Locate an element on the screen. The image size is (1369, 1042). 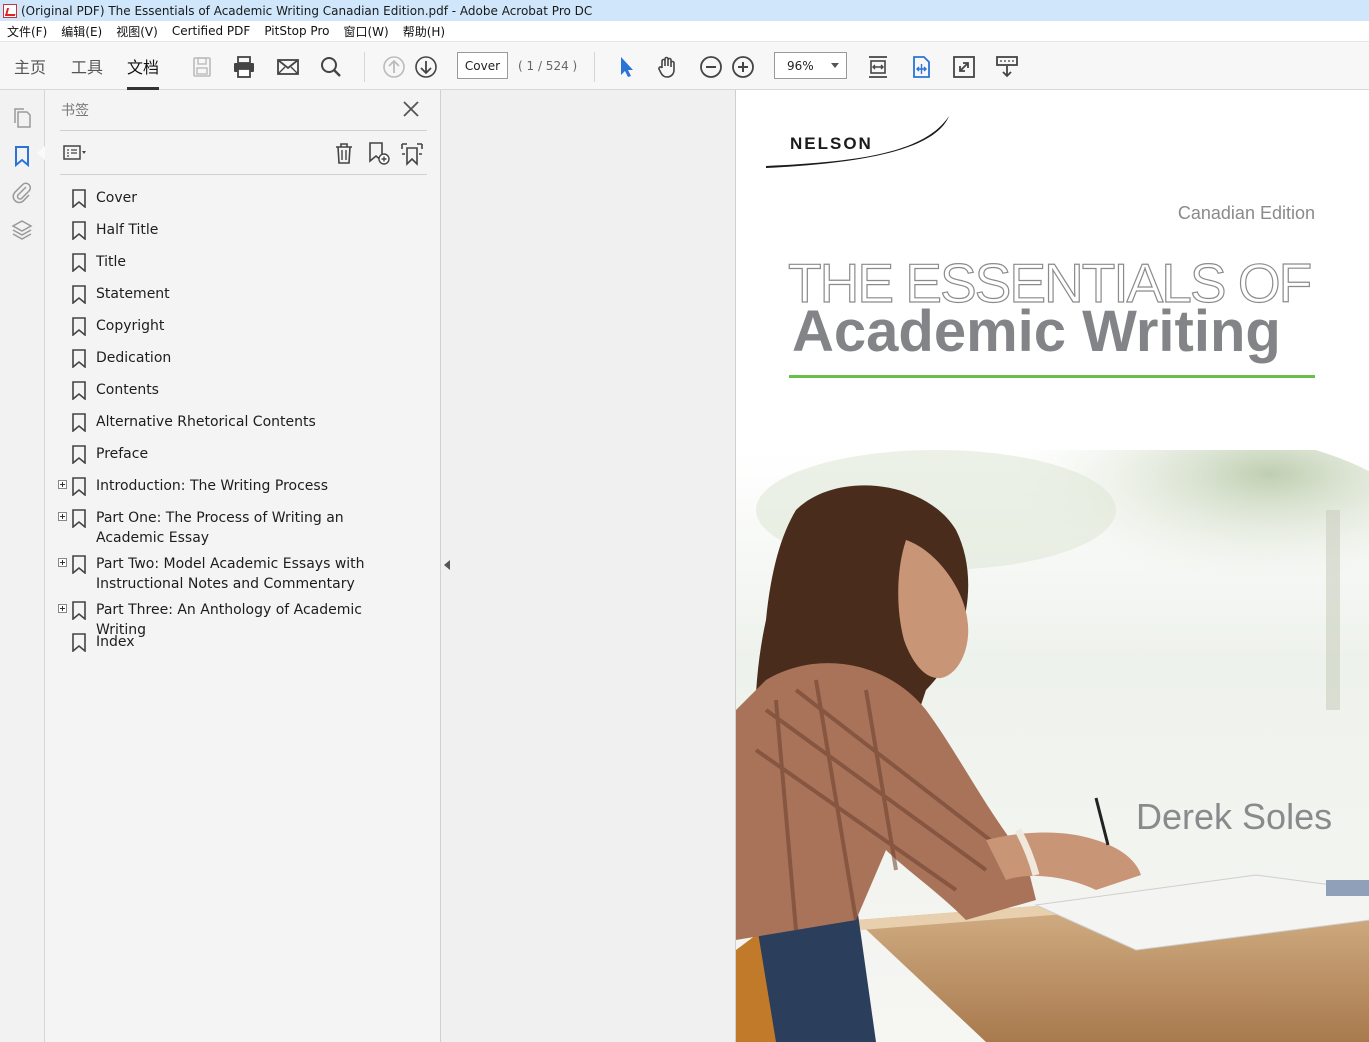
zoom-out-icon is located at coordinates (711, 67).